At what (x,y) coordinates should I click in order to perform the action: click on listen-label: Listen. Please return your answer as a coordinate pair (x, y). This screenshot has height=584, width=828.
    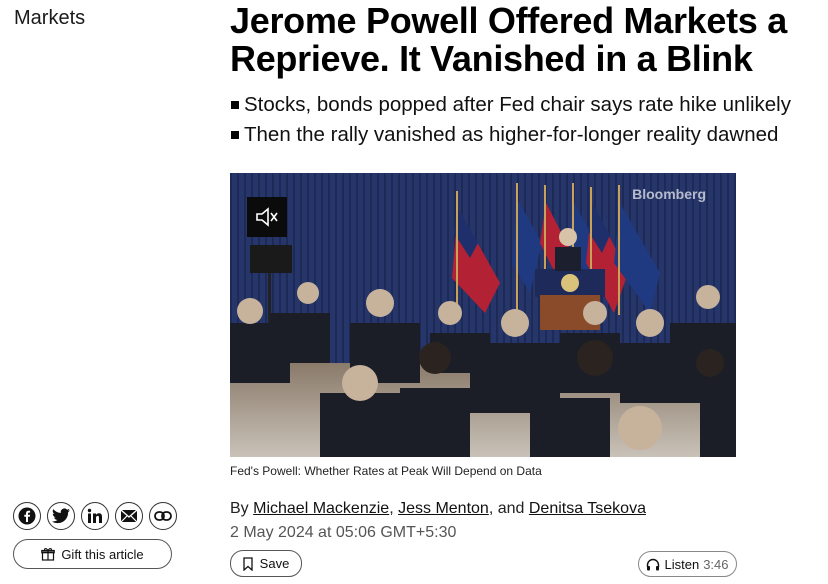
    Looking at the image, I should click on (682, 564).